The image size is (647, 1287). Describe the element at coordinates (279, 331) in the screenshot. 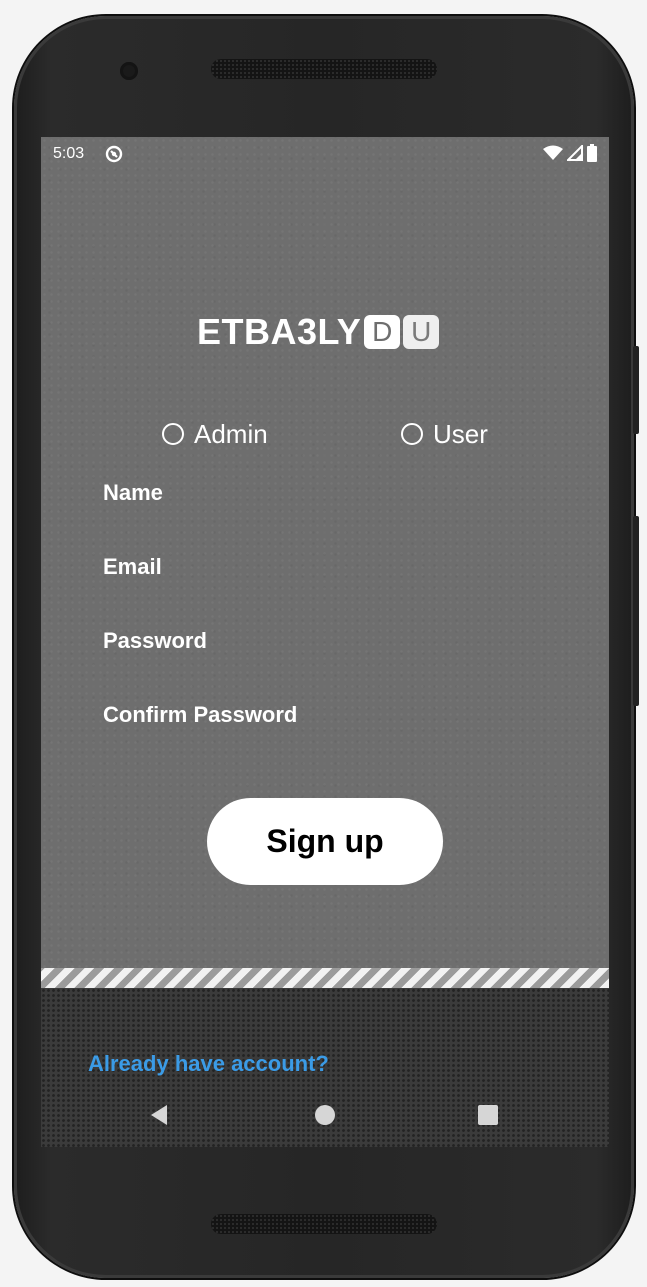

I see `logo-text: ETBA3LY` at that location.